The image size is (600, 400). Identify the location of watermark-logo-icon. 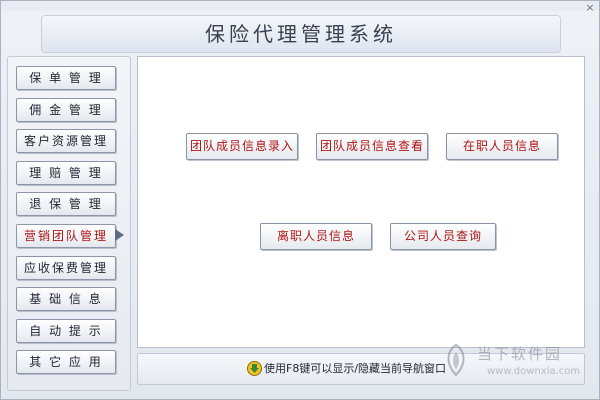
(456, 360).